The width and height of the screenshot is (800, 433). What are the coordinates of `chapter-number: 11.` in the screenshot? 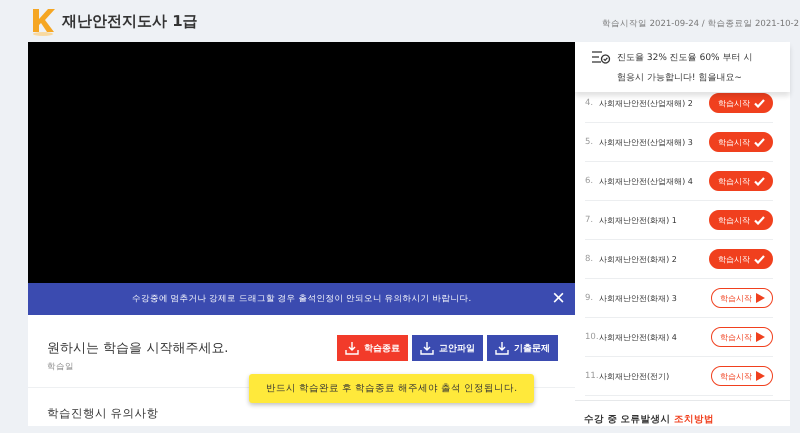 It's located at (592, 376).